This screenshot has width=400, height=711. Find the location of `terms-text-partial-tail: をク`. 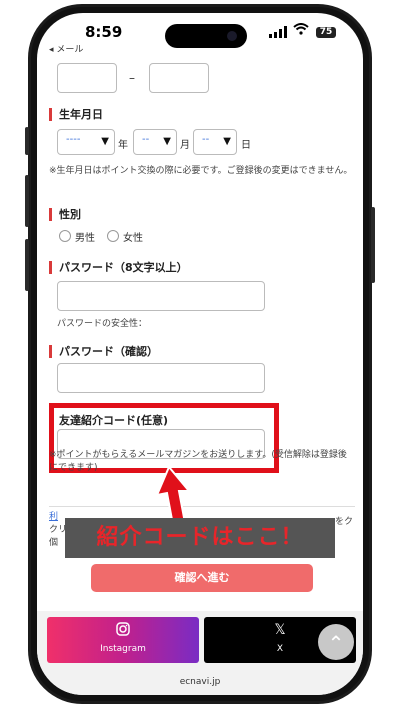

terms-text-partial-tail: をク is located at coordinates (344, 522).